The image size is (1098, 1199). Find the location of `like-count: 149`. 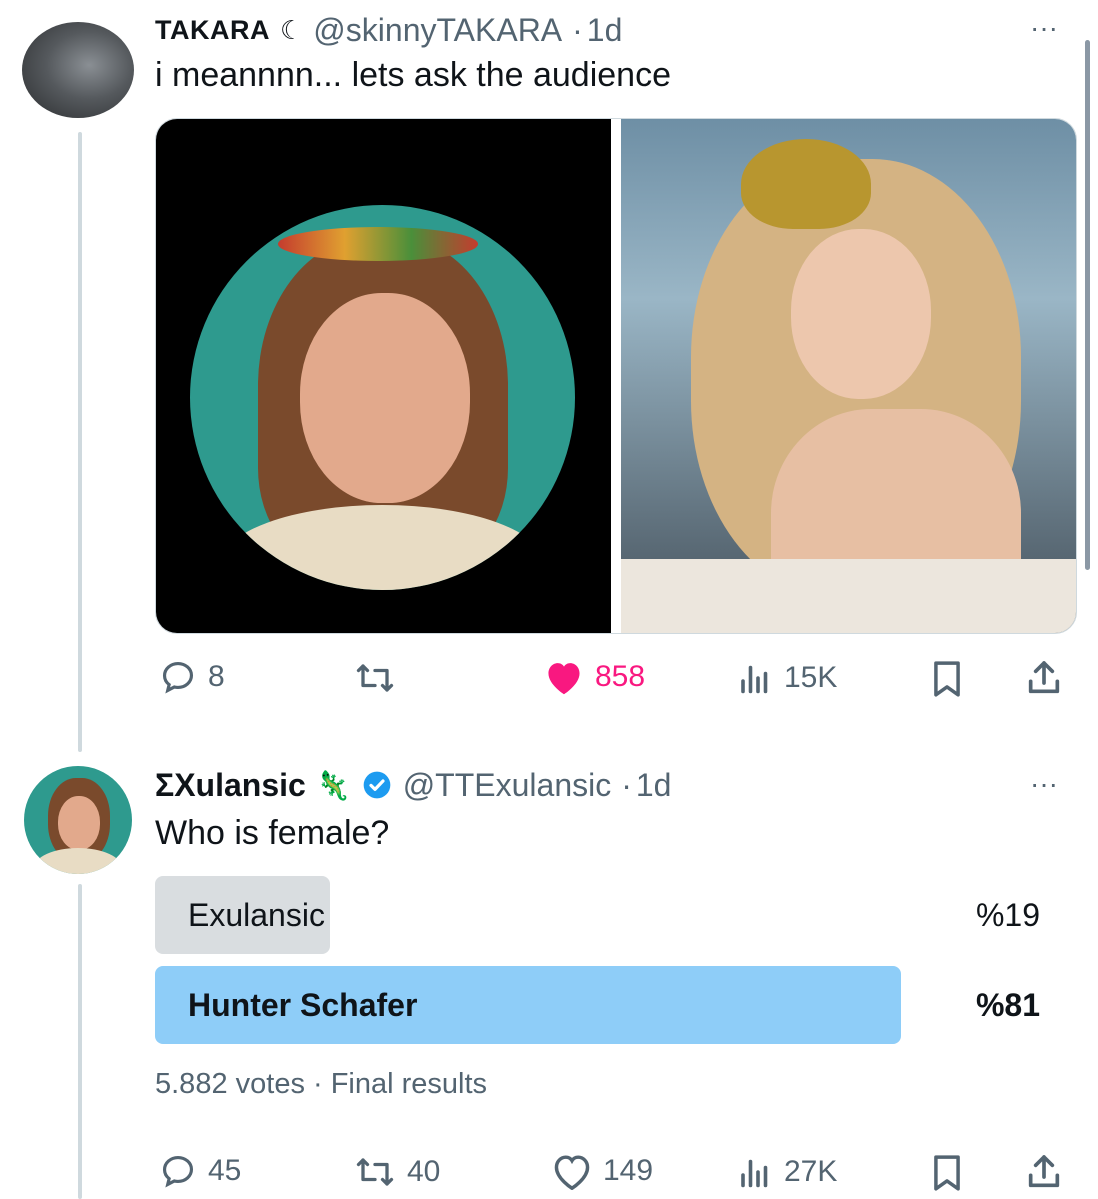

like-count: 149 is located at coordinates (628, 1170).